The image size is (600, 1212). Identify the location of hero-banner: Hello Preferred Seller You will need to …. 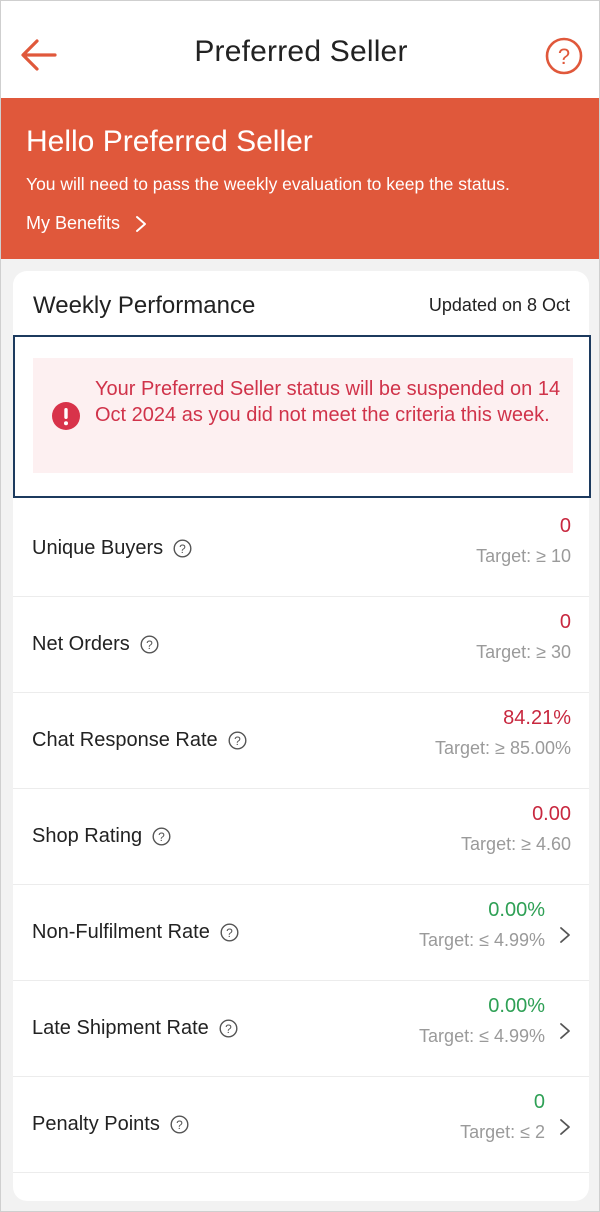
(300, 178).